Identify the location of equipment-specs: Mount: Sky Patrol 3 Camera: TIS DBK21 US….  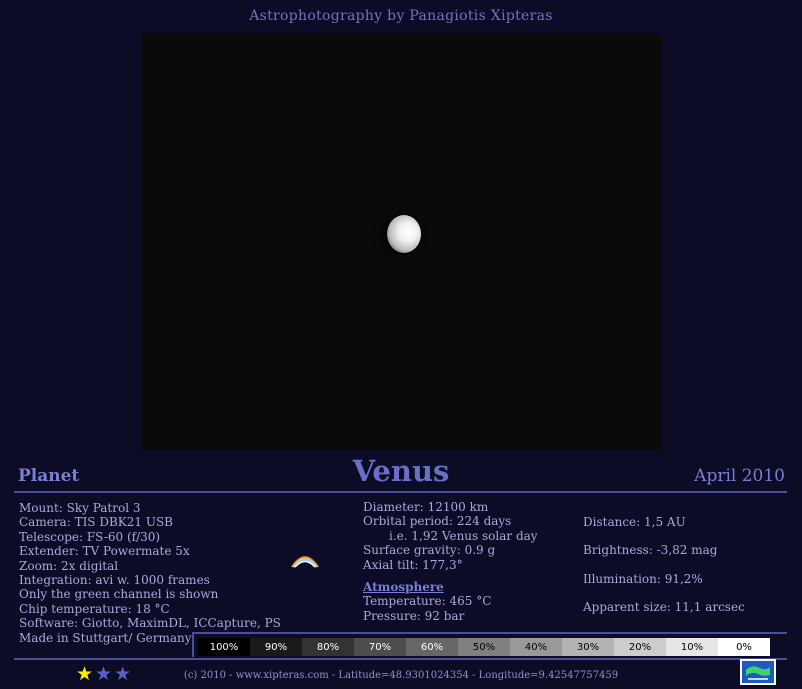
(150, 573).